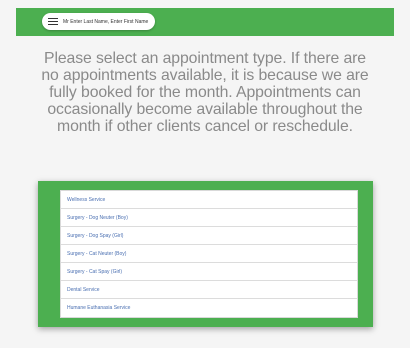 This screenshot has width=410, height=348. What do you see at coordinates (209, 200) in the screenshot?
I see `appointment-type-item: Wellness Service` at bounding box center [209, 200].